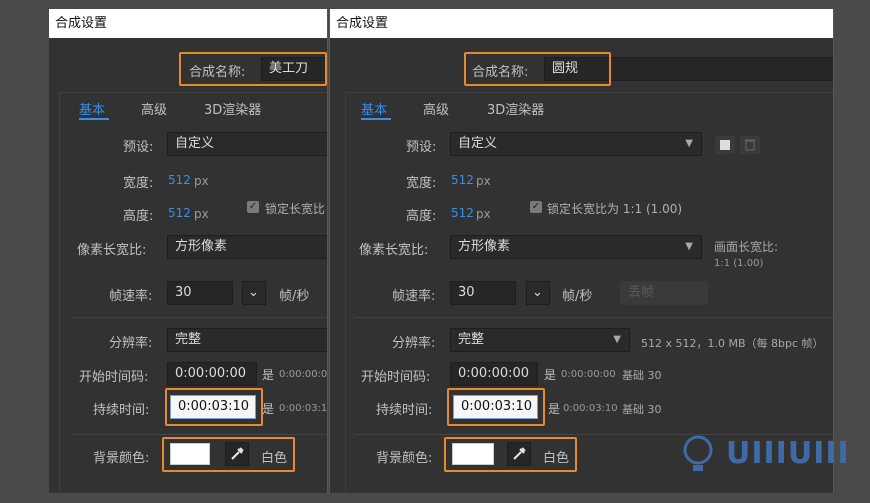  Describe the element at coordinates (788, 453) in the screenshot. I see `watermark-text: UIIIUIII` at that location.